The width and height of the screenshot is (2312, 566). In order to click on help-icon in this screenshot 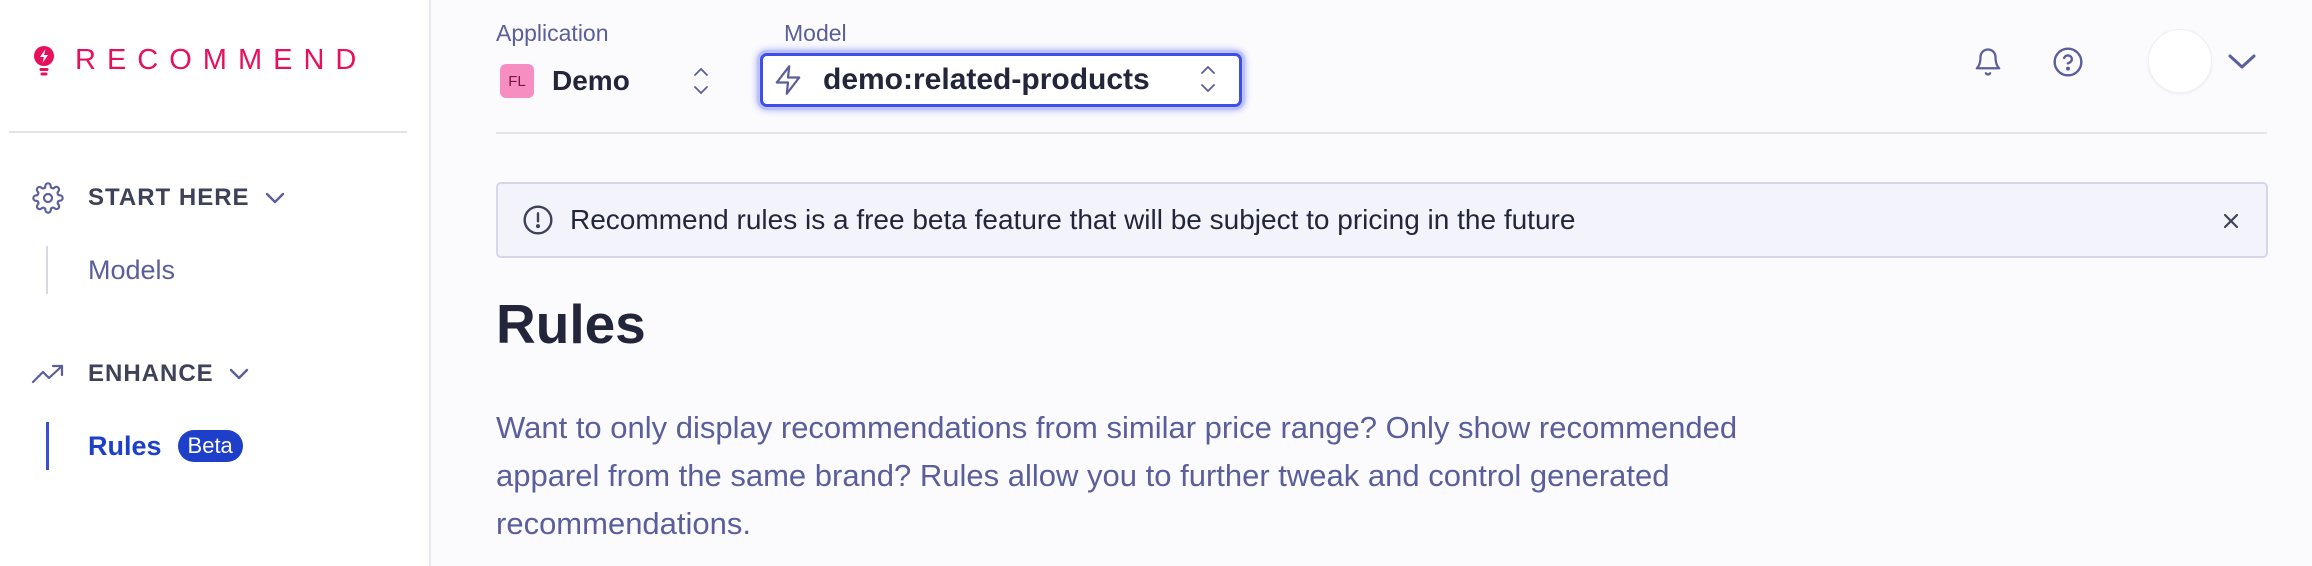, I will do `click(2068, 62)`.